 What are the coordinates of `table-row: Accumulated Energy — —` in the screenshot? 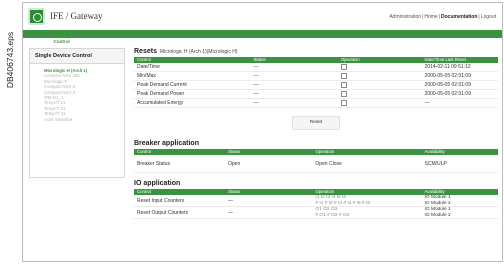 It's located at (316, 103).